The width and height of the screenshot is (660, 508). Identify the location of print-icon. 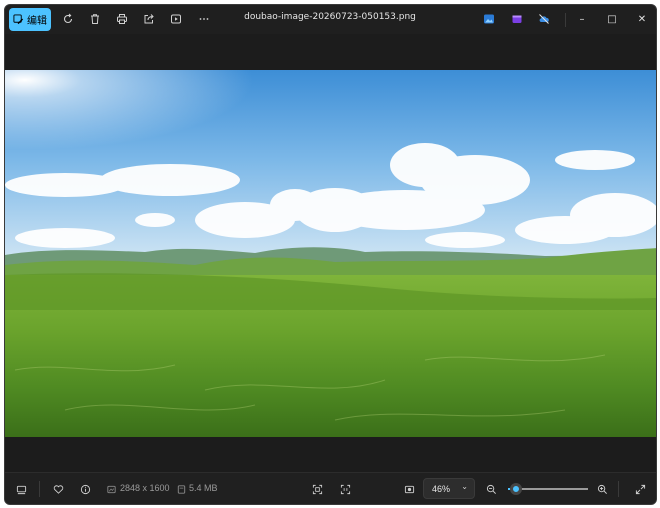
(122, 19).